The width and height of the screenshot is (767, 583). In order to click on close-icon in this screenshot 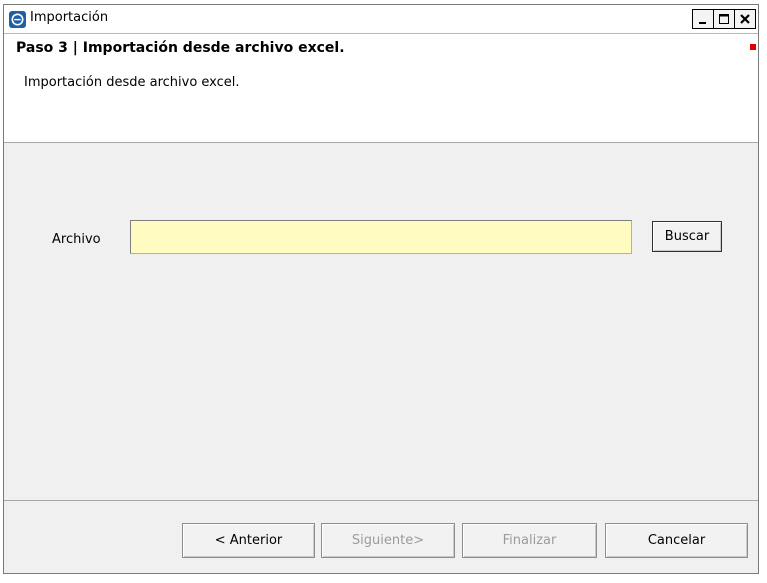, I will do `click(745, 19)`.